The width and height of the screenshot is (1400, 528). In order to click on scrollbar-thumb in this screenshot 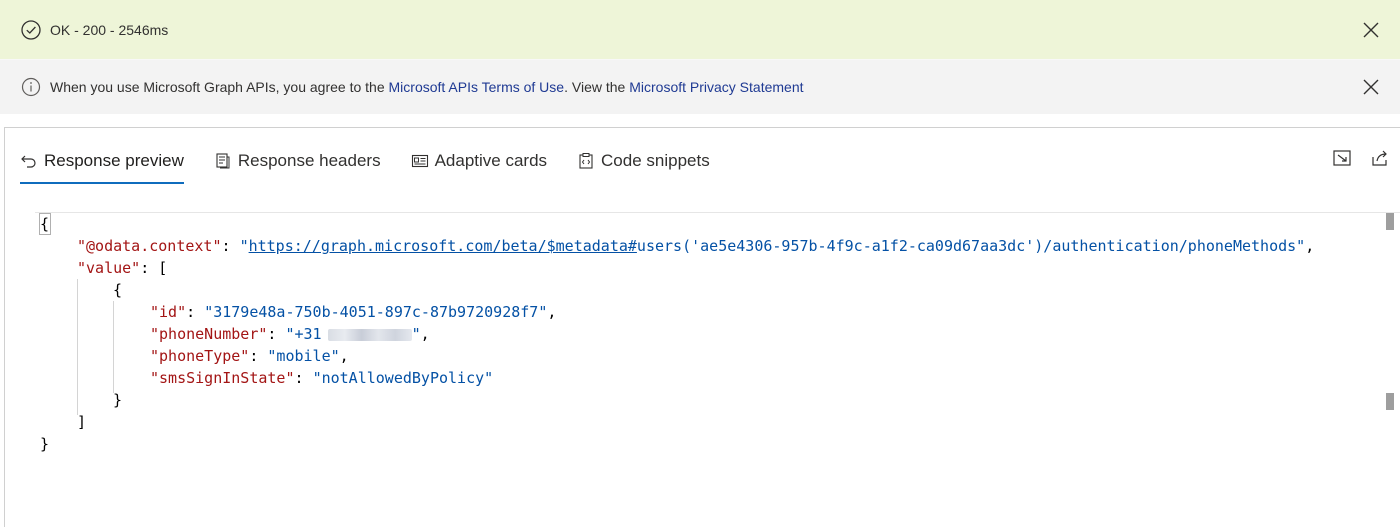, I will do `click(1390, 221)`.